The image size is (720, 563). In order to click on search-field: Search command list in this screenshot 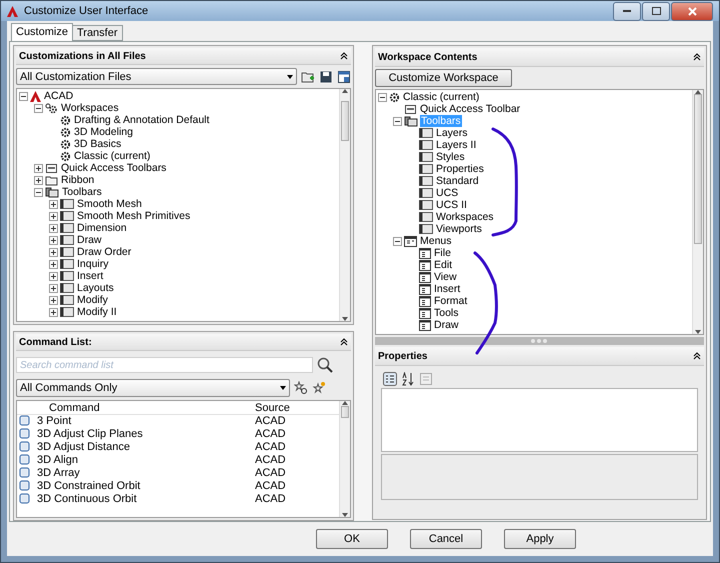, I will do `click(164, 365)`.